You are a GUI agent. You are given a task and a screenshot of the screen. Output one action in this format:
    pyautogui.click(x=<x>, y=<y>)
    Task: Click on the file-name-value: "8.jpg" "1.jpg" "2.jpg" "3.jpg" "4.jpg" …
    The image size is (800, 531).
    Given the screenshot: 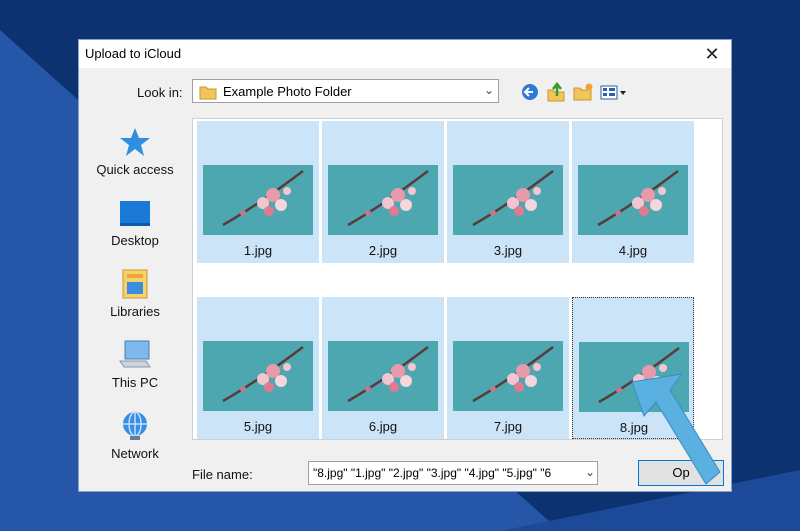 What is the action you would take?
    pyautogui.click(x=432, y=473)
    